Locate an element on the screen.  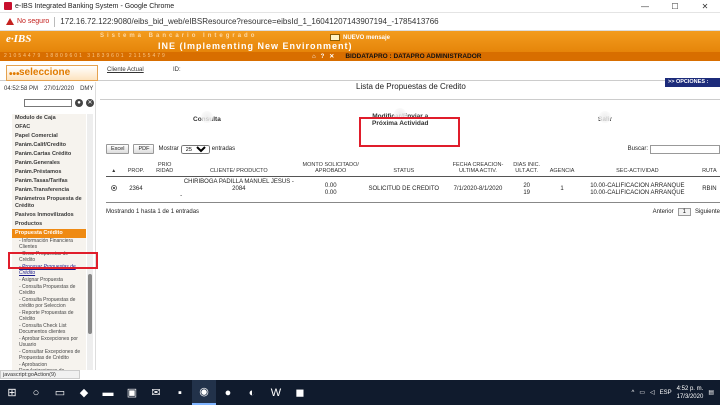
current-client-link: Cliente Actual is located at coordinates (125, 70).